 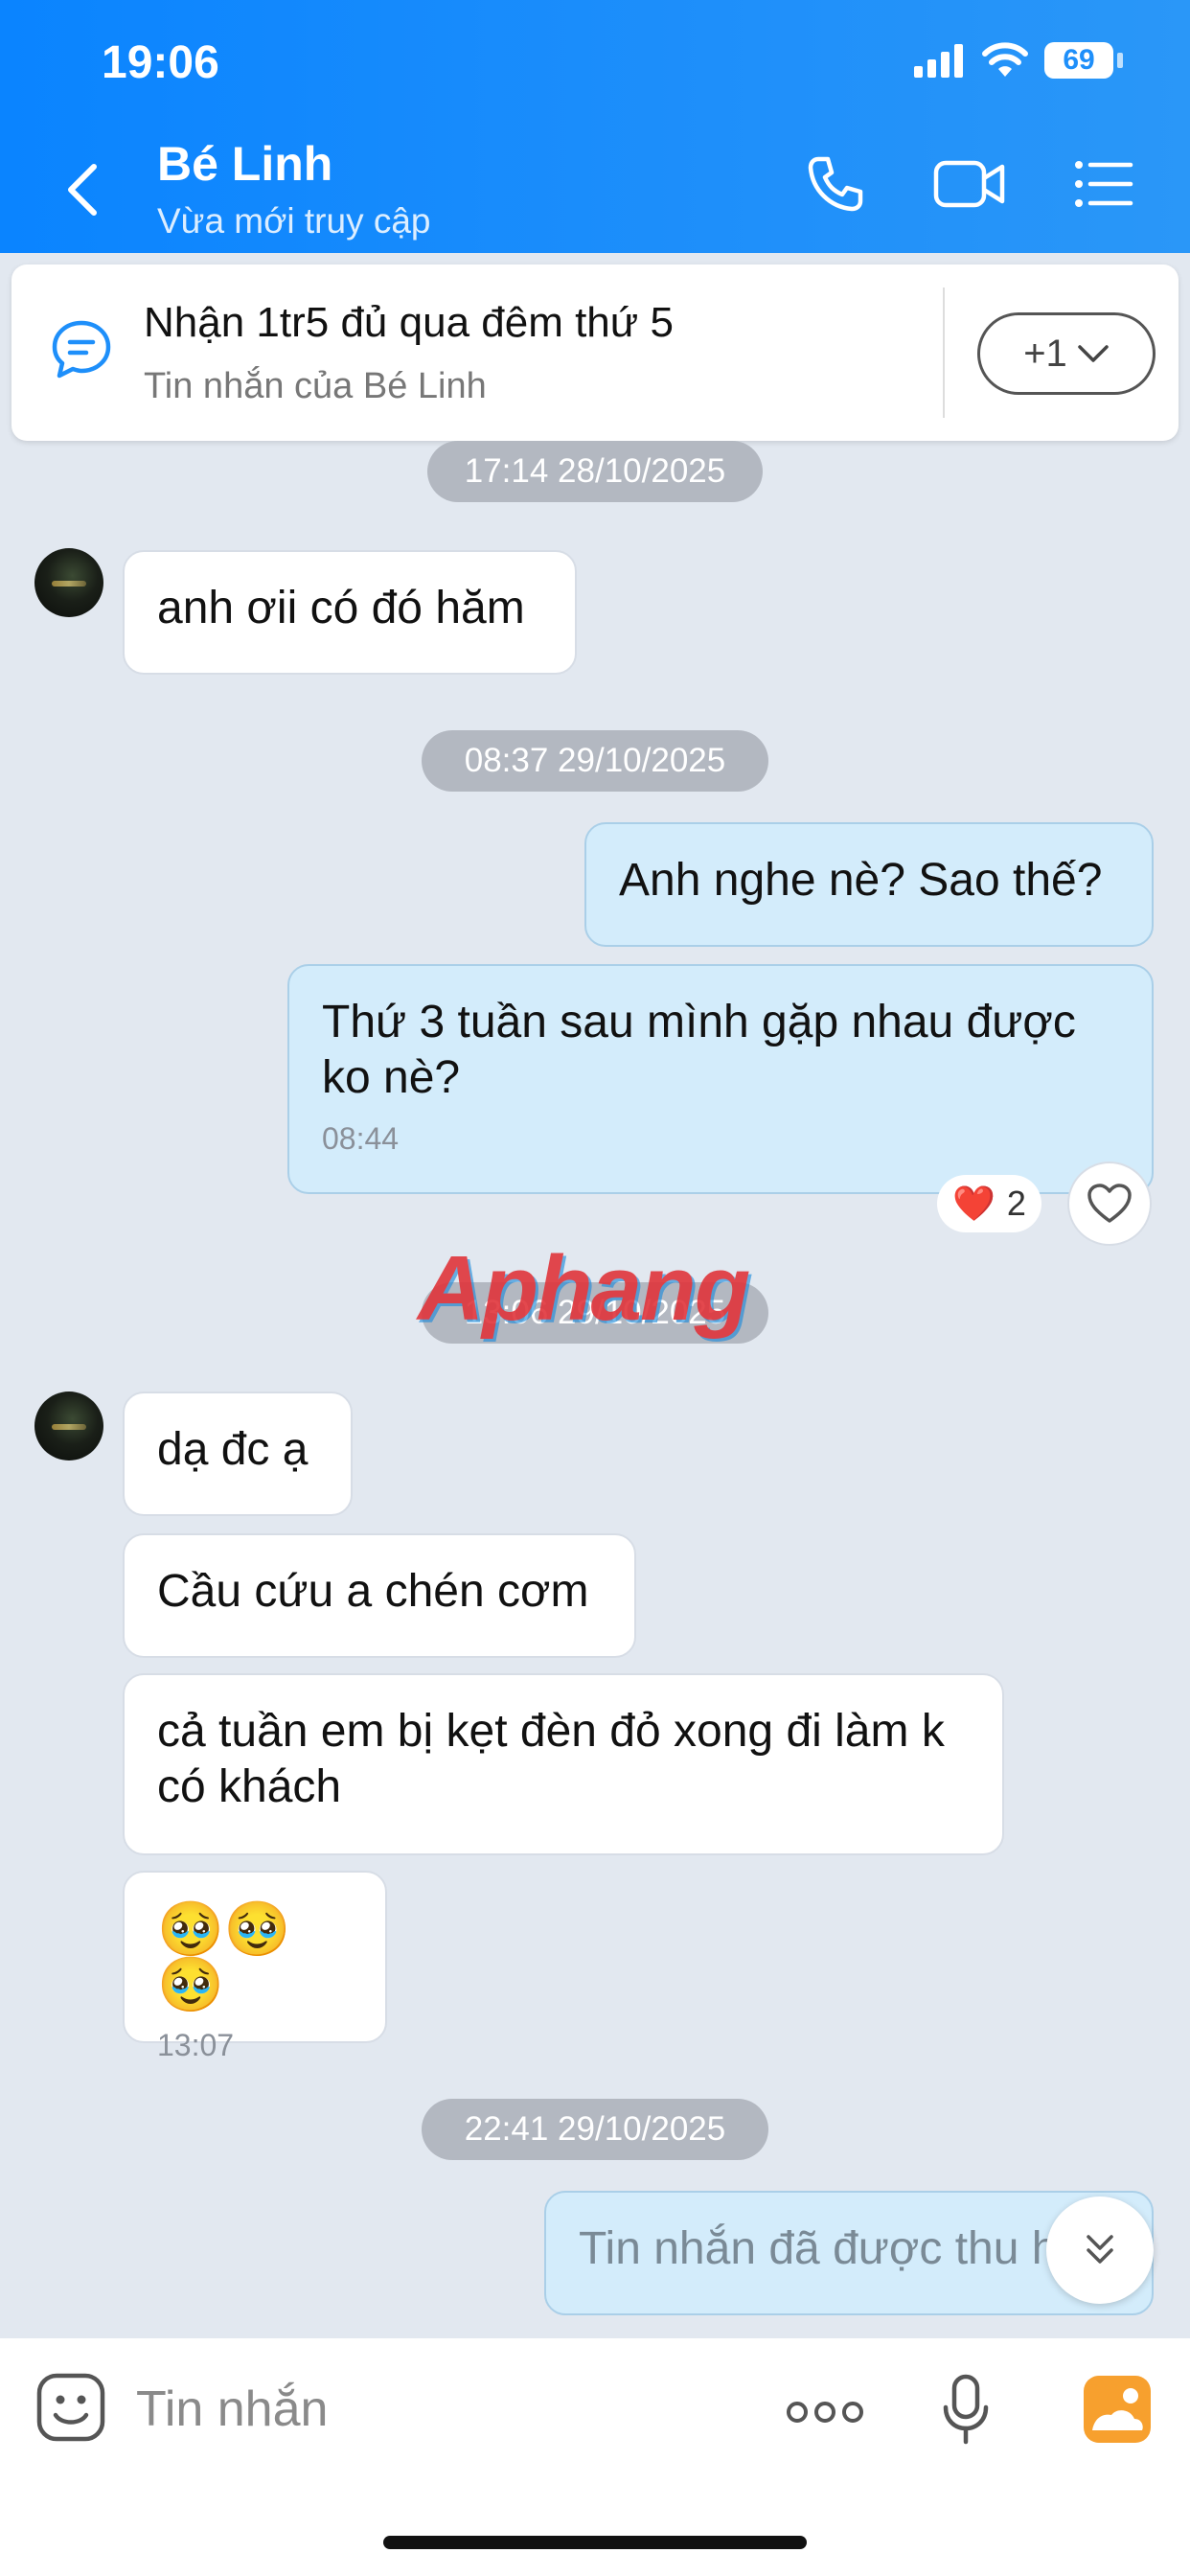 What do you see at coordinates (361, 1138) in the screenshot?
I see `message-time: 08:44` at bounding box center [361, 1138].